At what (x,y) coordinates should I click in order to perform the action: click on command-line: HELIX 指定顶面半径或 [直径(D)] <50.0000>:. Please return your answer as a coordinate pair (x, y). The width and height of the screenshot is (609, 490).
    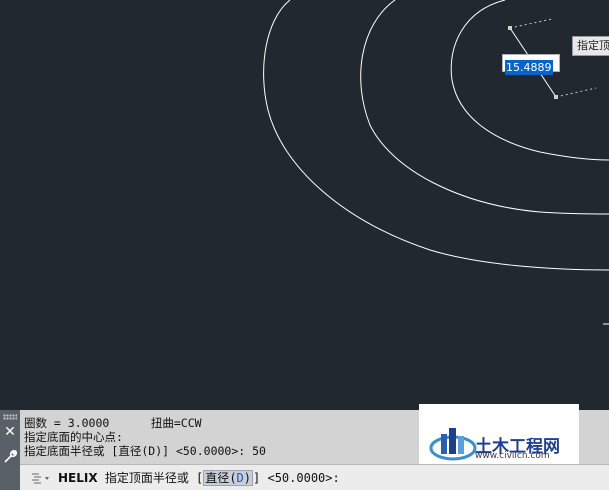
    Looking at the image, I should click on (314, 477).